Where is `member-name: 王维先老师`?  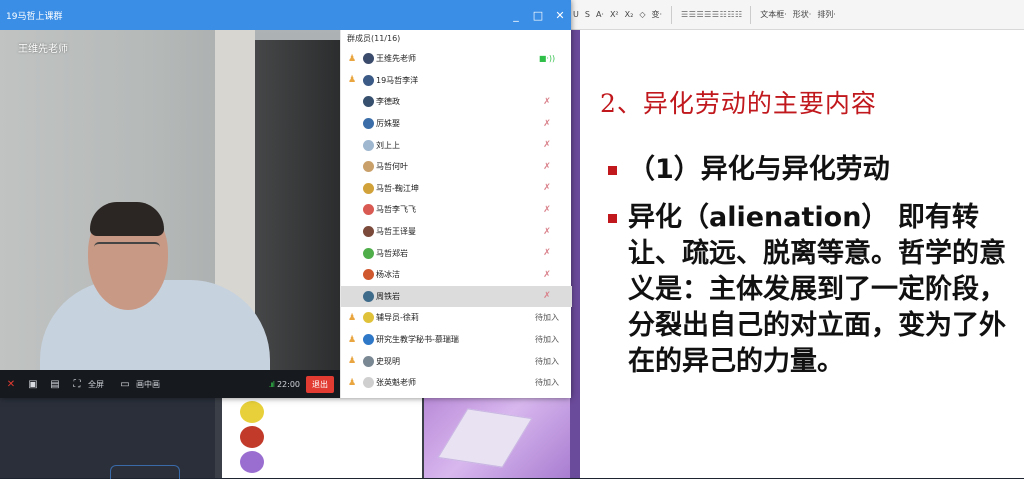
member-name: 王维先老师 is located at coordinates (396, 59).